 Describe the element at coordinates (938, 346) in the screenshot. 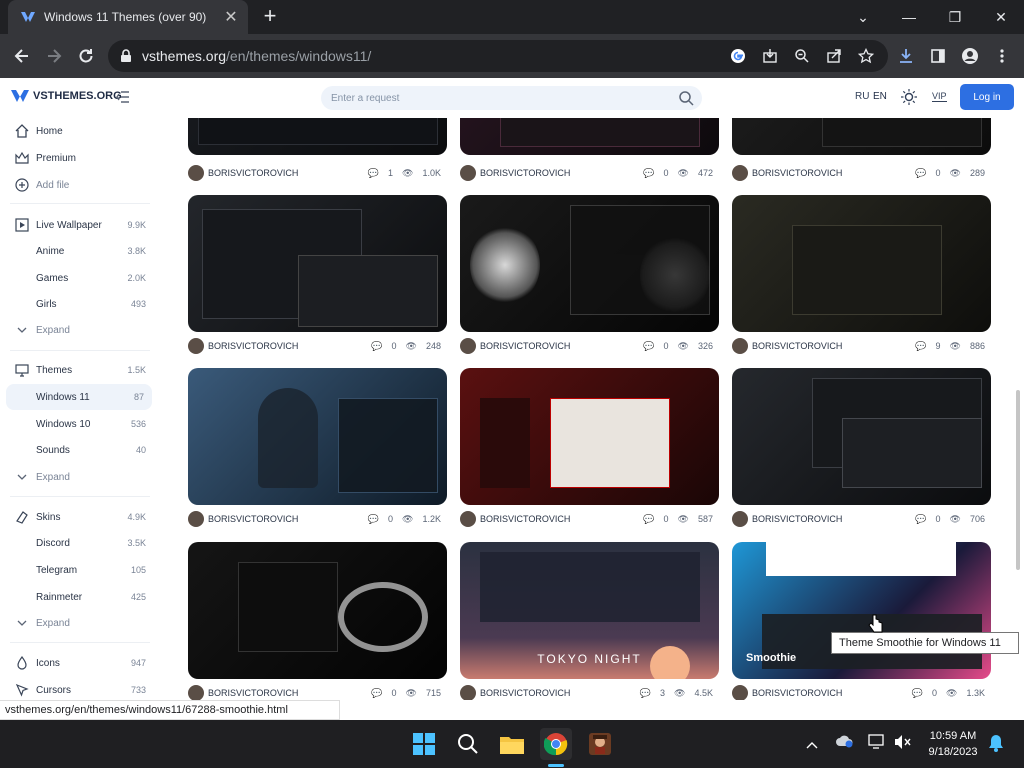

I see `comment-count: 9` at that location.